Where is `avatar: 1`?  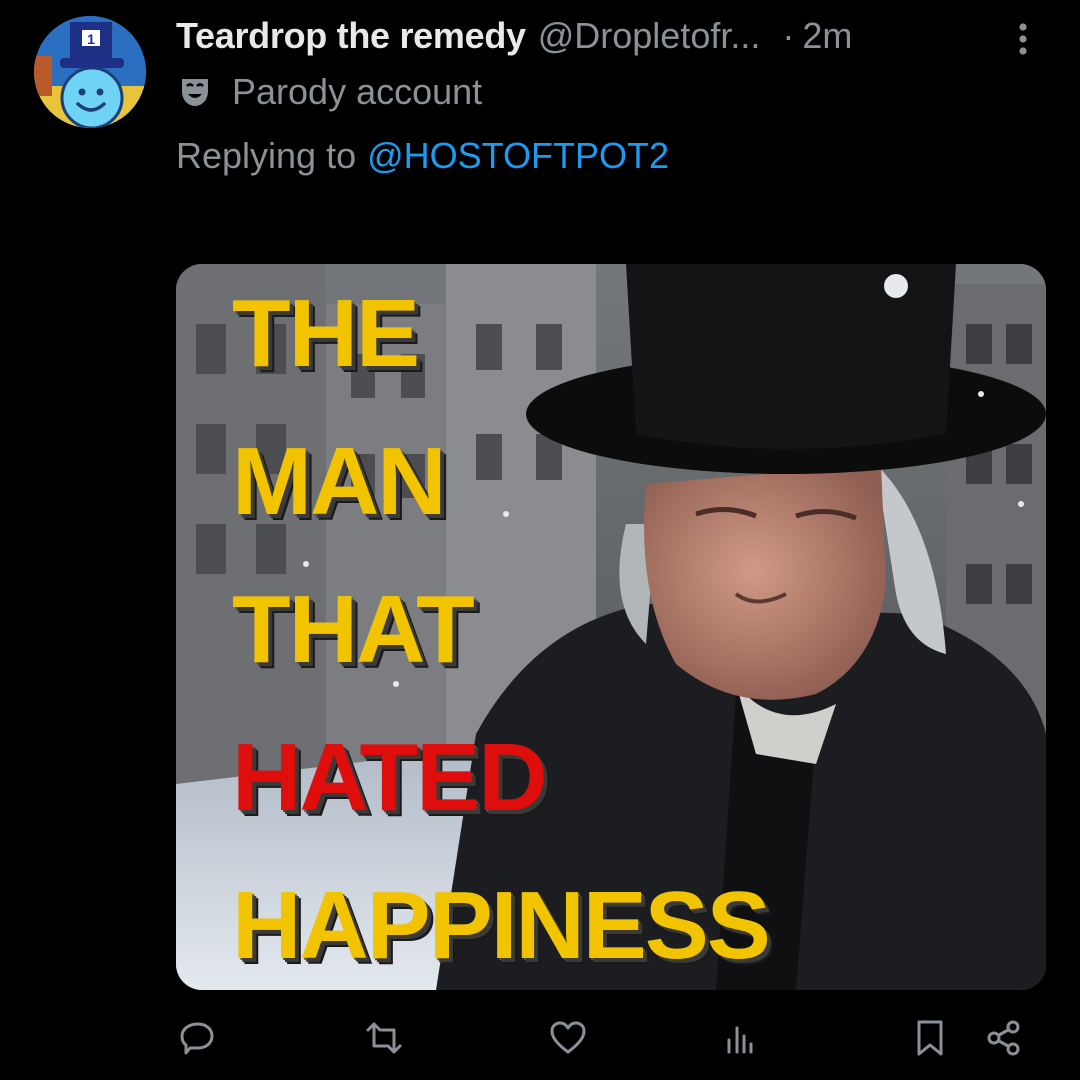
avatar: 1 is located at coordinates (90, 72).